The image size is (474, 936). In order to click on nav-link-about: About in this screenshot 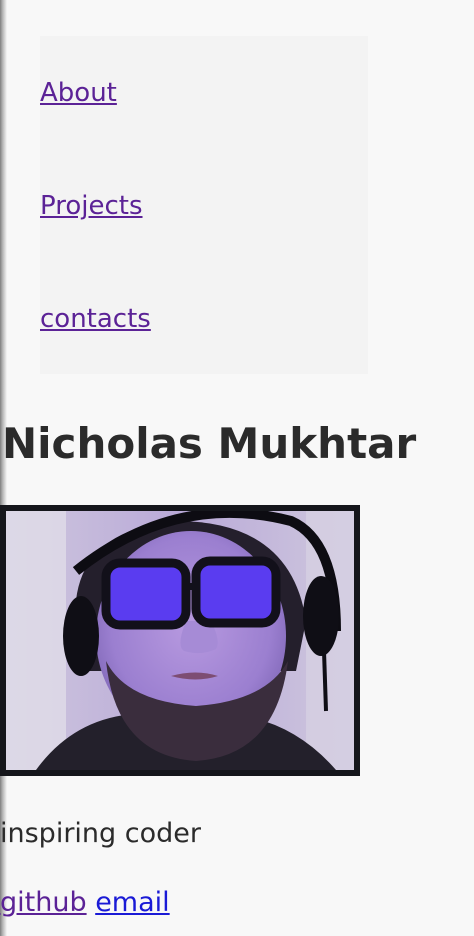, I will do `click(78, 93)`.